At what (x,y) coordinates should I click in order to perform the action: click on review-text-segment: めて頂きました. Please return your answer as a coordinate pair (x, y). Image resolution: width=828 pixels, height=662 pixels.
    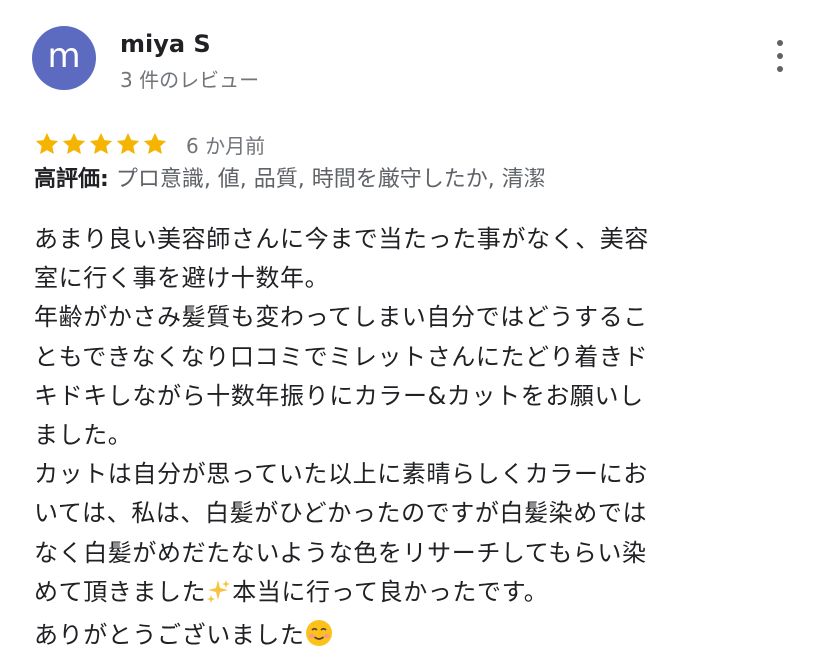
    Looking at the image, I should click on (120, 591).